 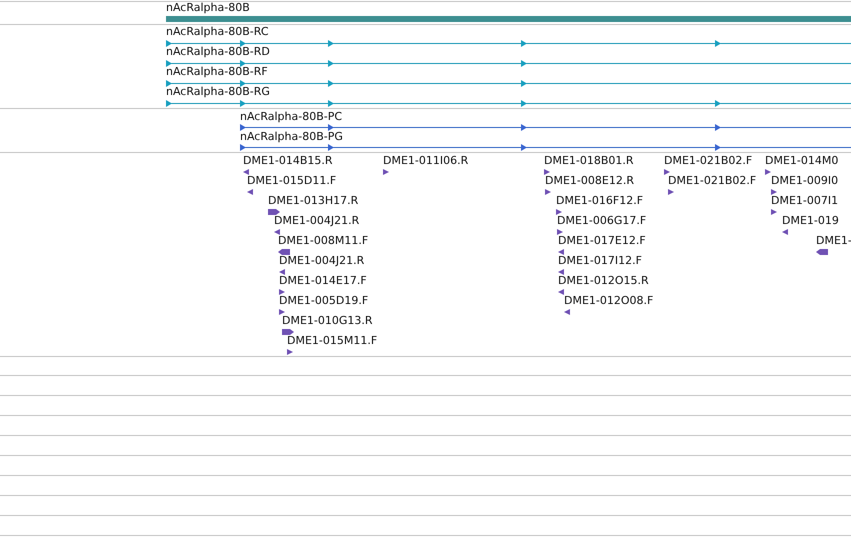 What do you see at coordinates (589, 180) in the screenshot?
I see `est-label: DME1-008E12.R` at bounding box center [589, 180].